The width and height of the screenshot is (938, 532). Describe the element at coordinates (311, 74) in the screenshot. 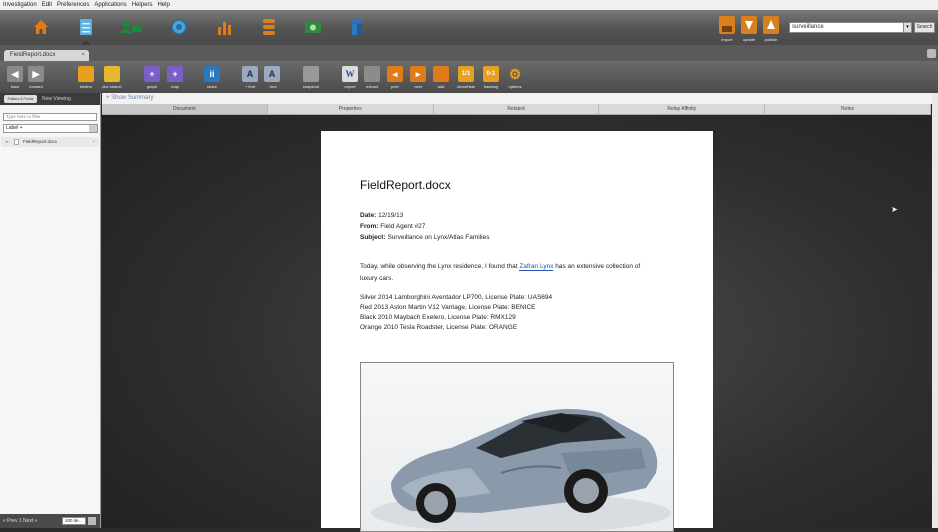

I see `snapshot-icon` at that location.